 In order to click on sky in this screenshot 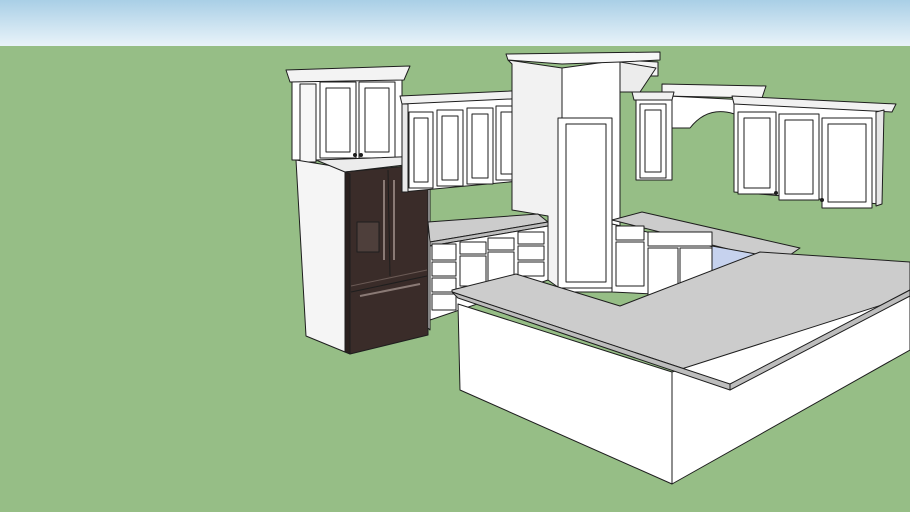, I will do `click(455, 23)`.